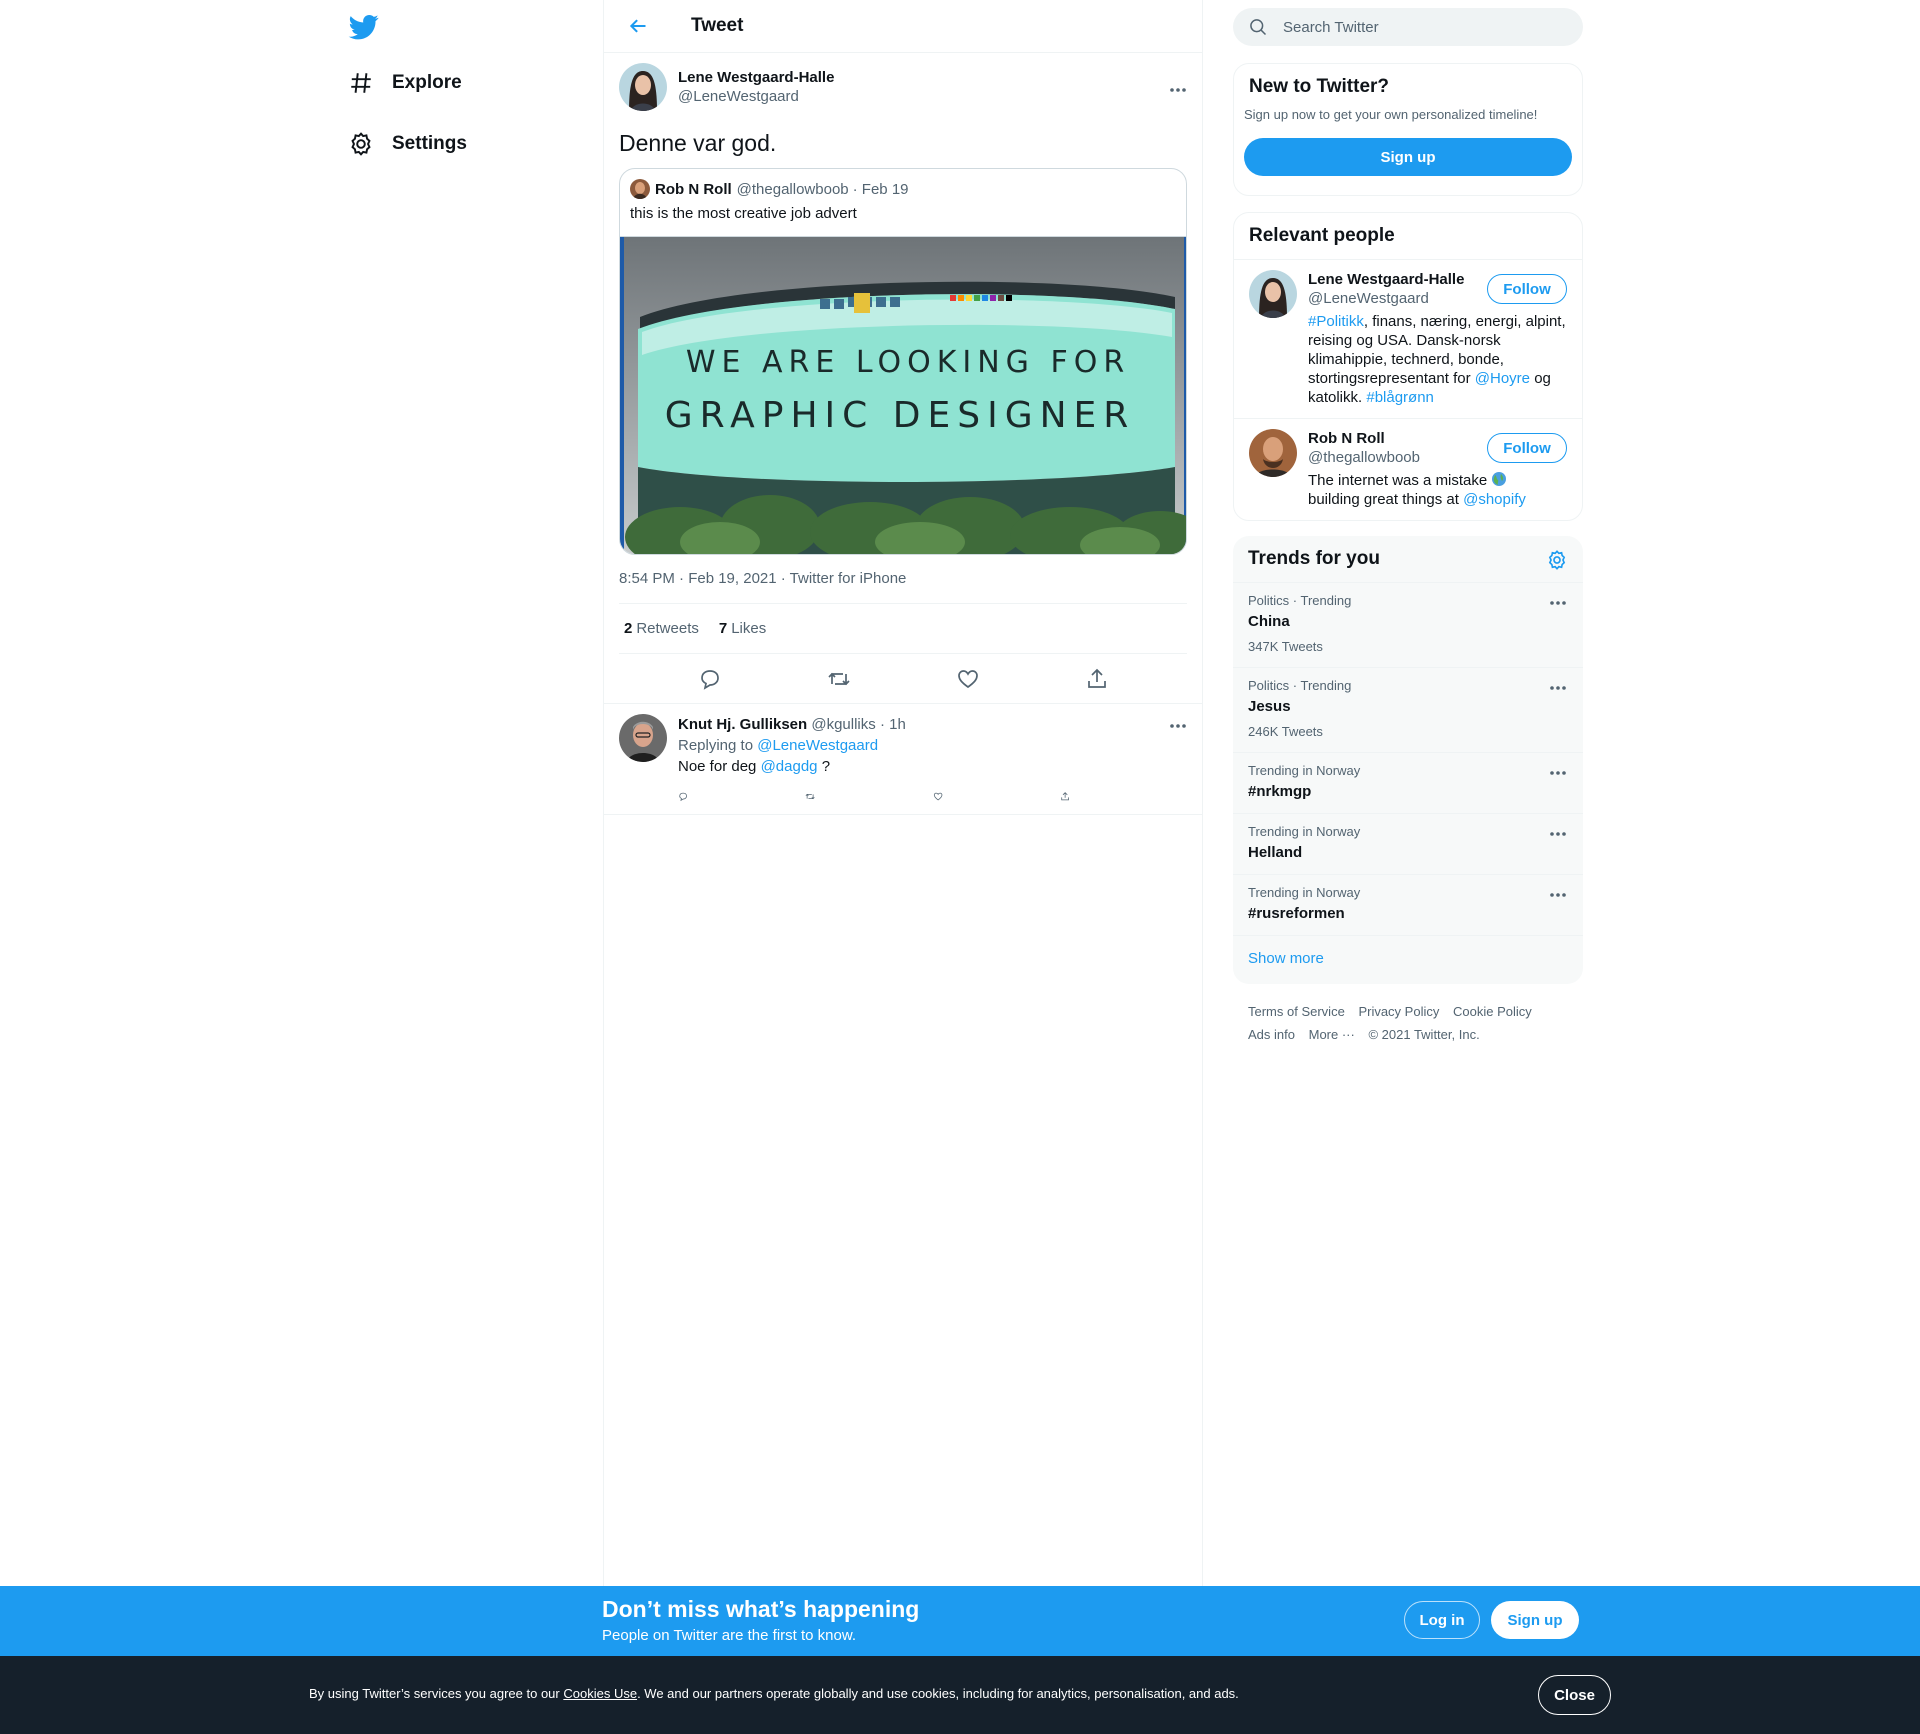  Describe the element at coordinates (880, 189) in the screenshot. I see `quote-date: · Feb 19` at that location.